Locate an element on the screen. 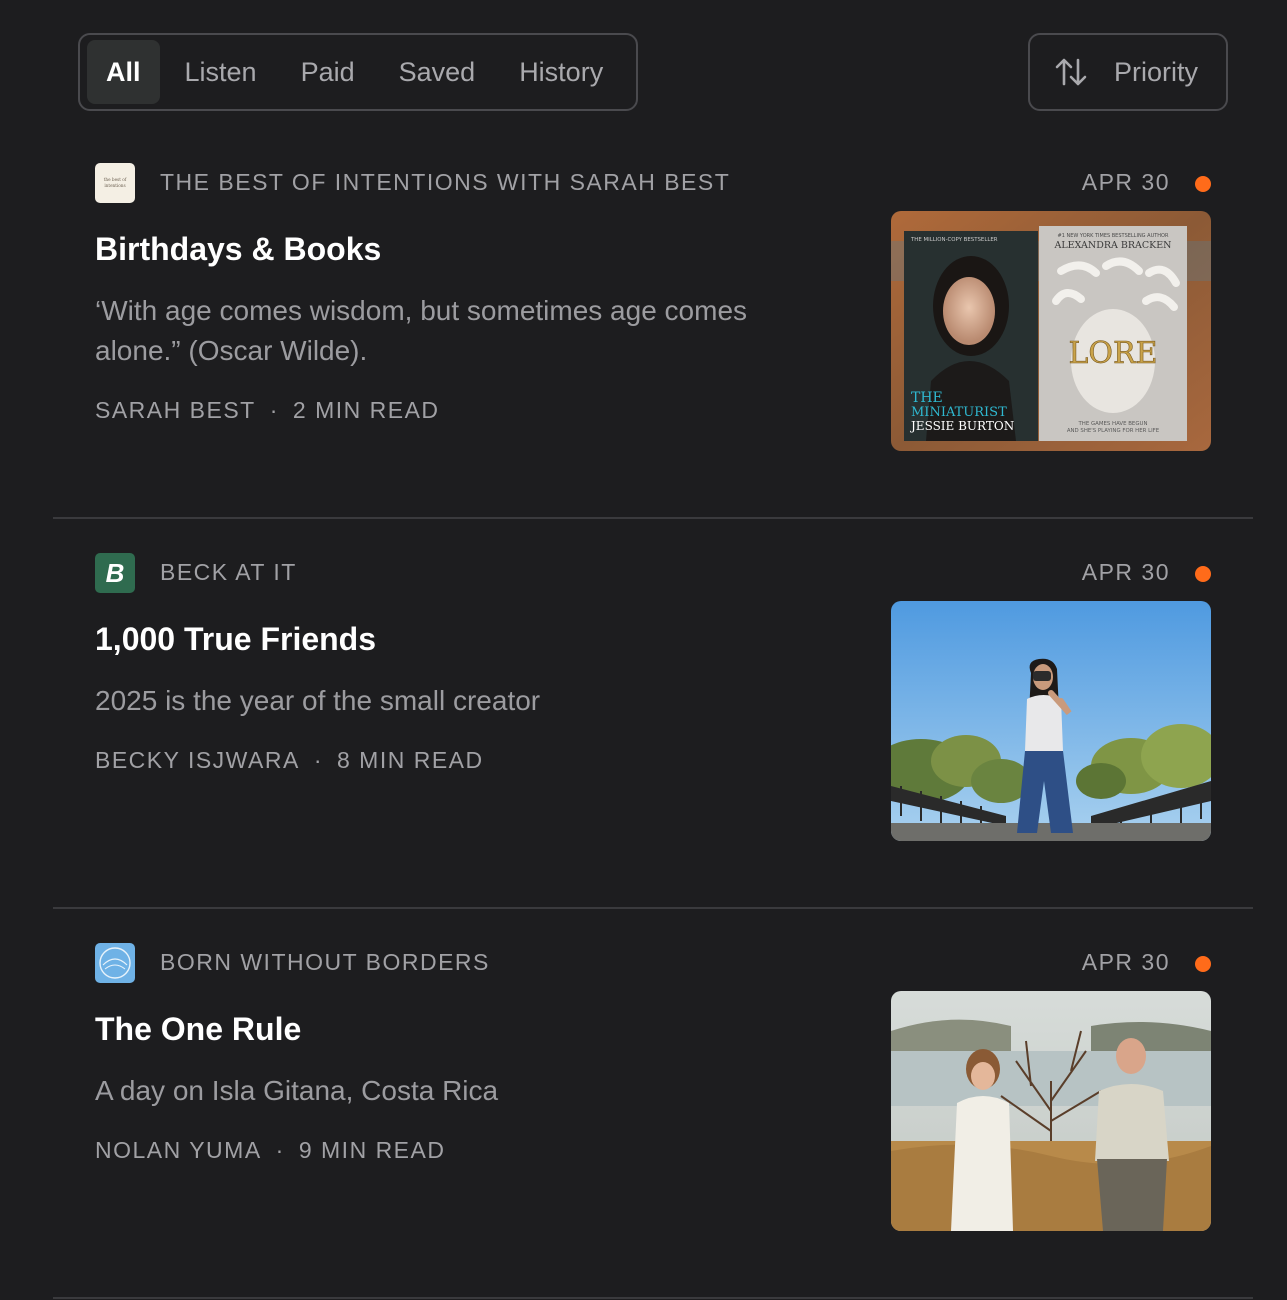  post-title: 1,000 True Friends is located at coordinates (235, 639).